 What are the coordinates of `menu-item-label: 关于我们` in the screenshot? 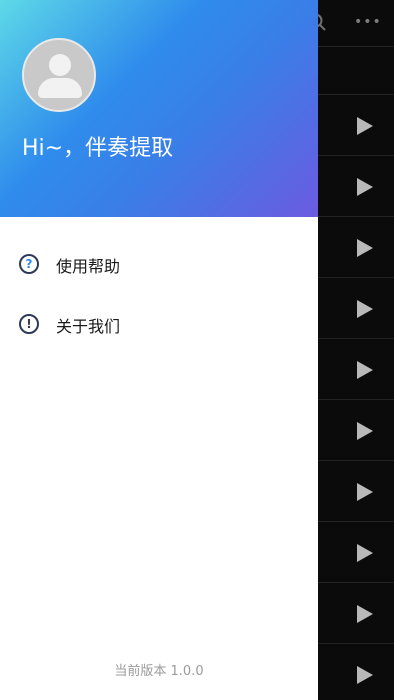 It's located at (88, 326).